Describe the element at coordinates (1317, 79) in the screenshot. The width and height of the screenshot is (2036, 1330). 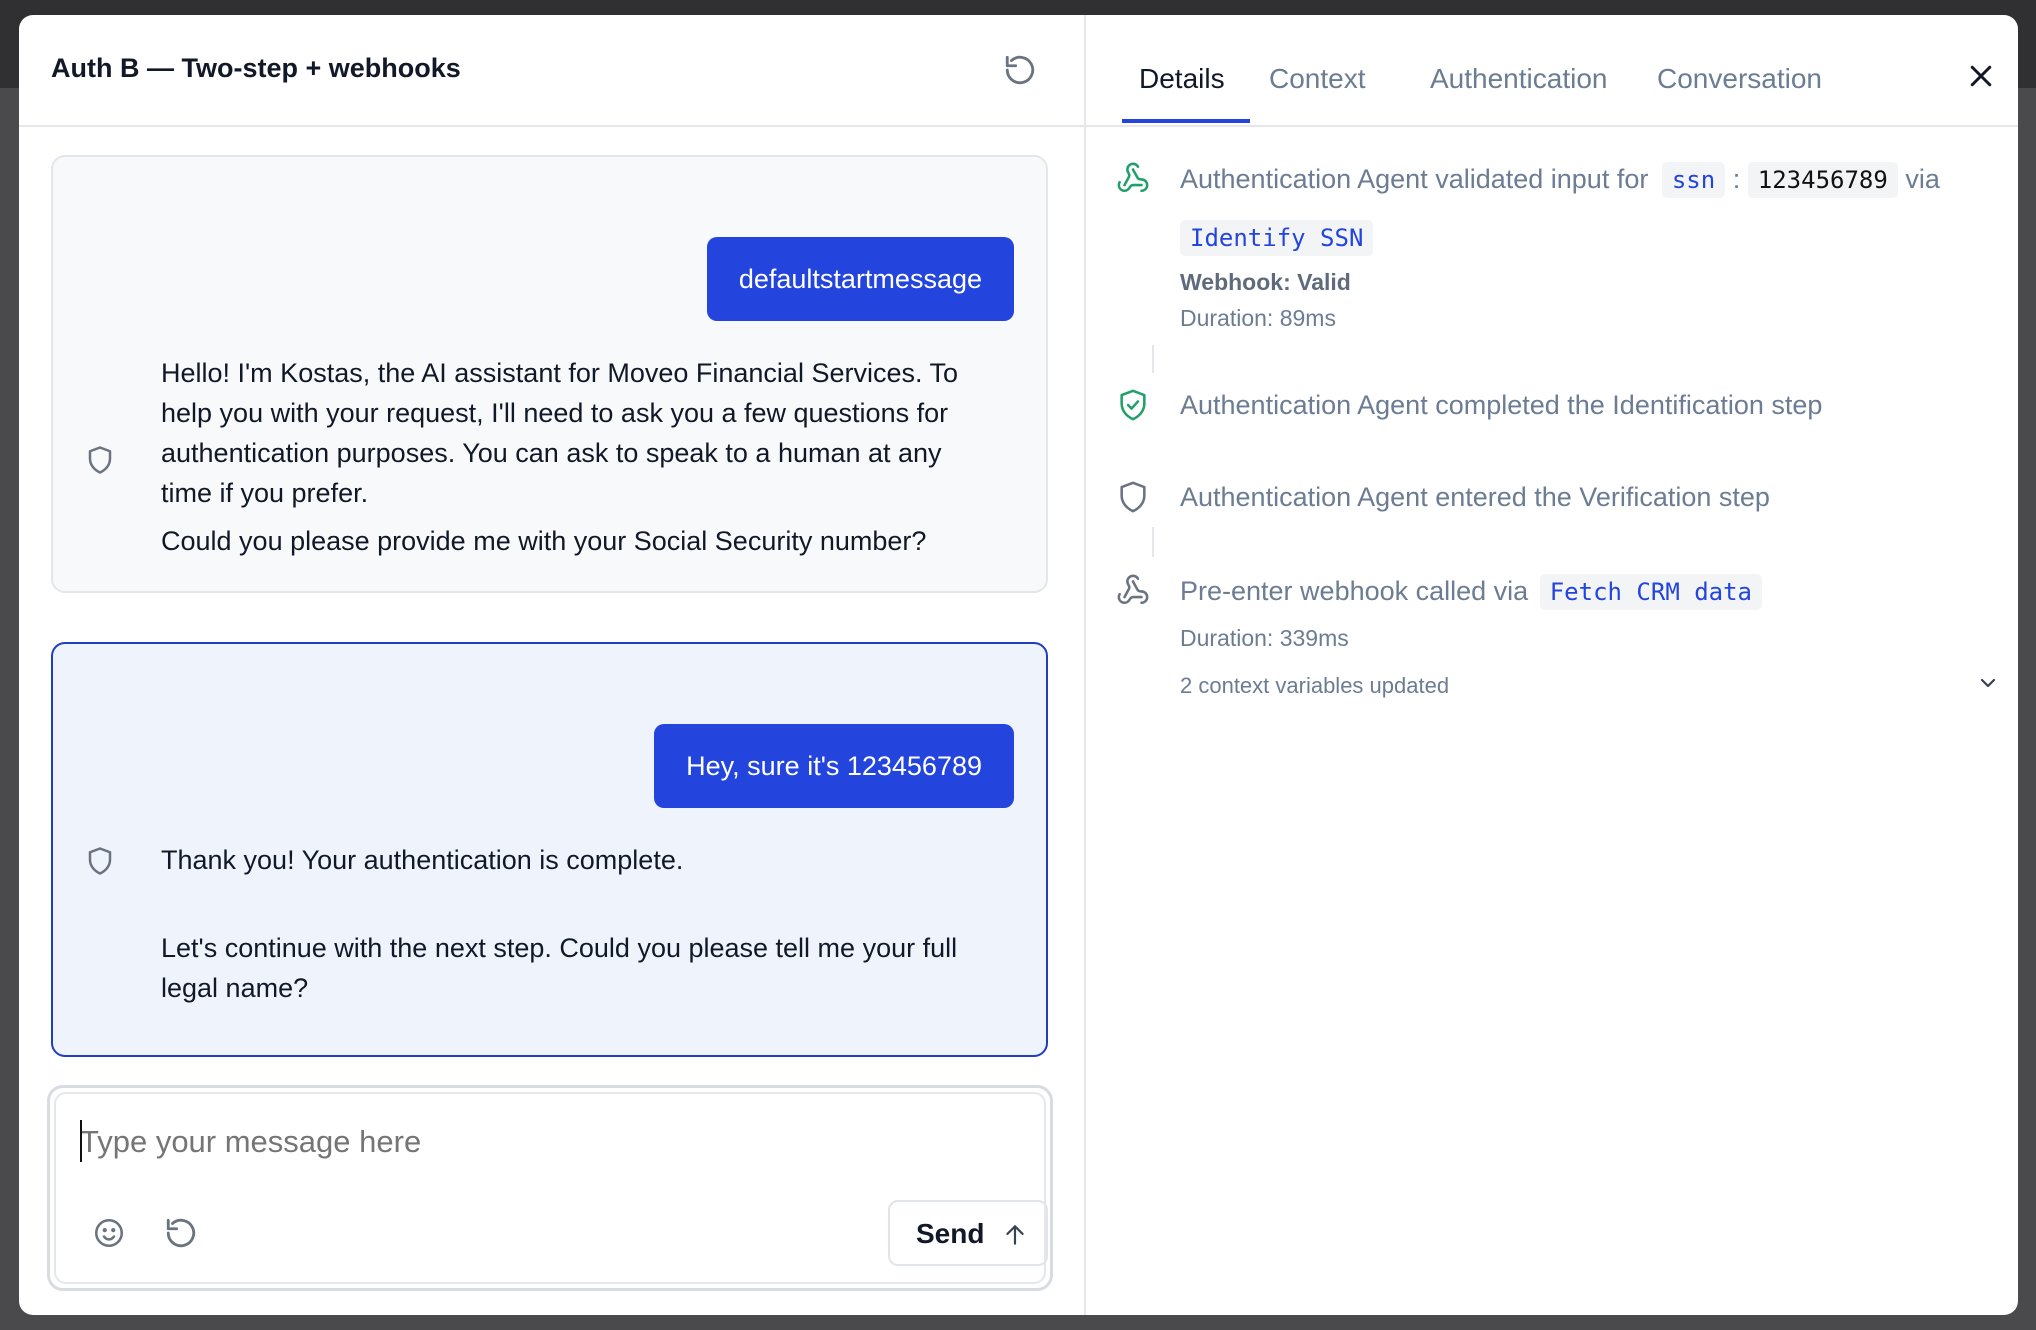
I see `tab-context: Context` at that location.